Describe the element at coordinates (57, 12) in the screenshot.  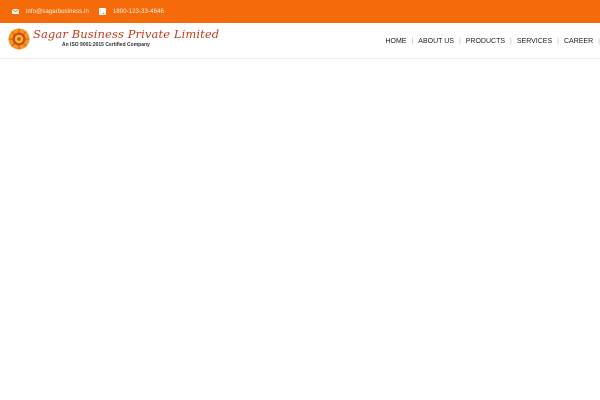
I see `email-text: info@sagarbusiness.in` at that location.